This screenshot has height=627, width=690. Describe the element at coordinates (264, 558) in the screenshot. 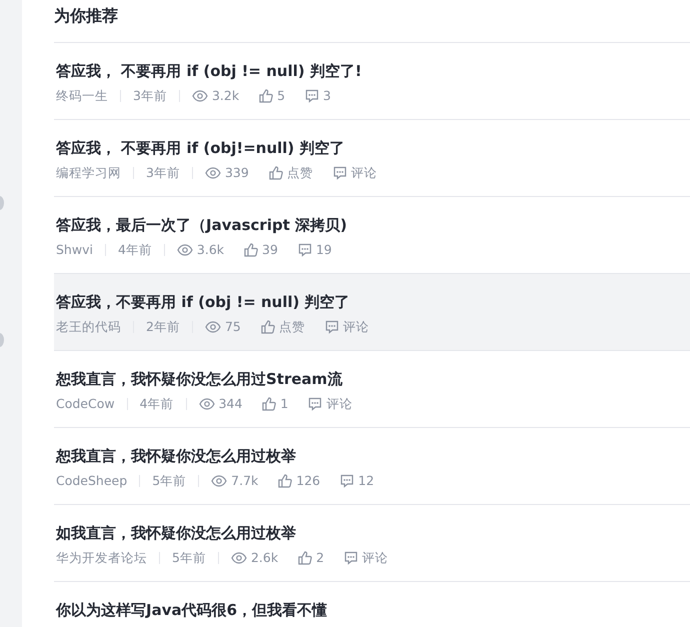

I see `view-count: 2.6k` at that location.